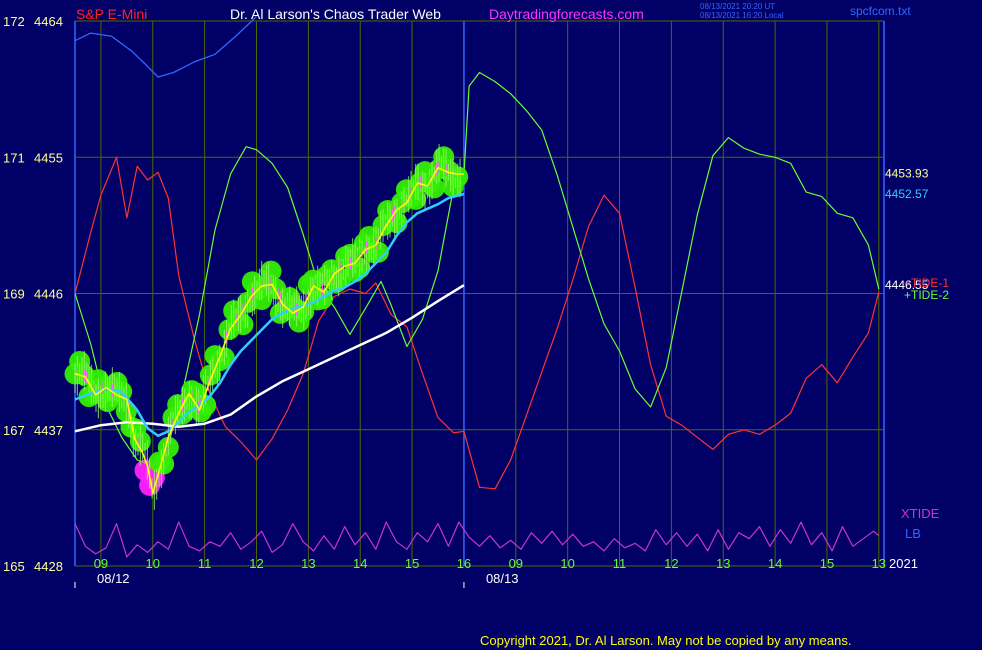 Image resolution: width=982 pixels, height=650 pixels. Describe the element at coordinates (742, 15) in the screenshot. I see `timestamp-local: 08/13/2021 16:20 Local` at that location.